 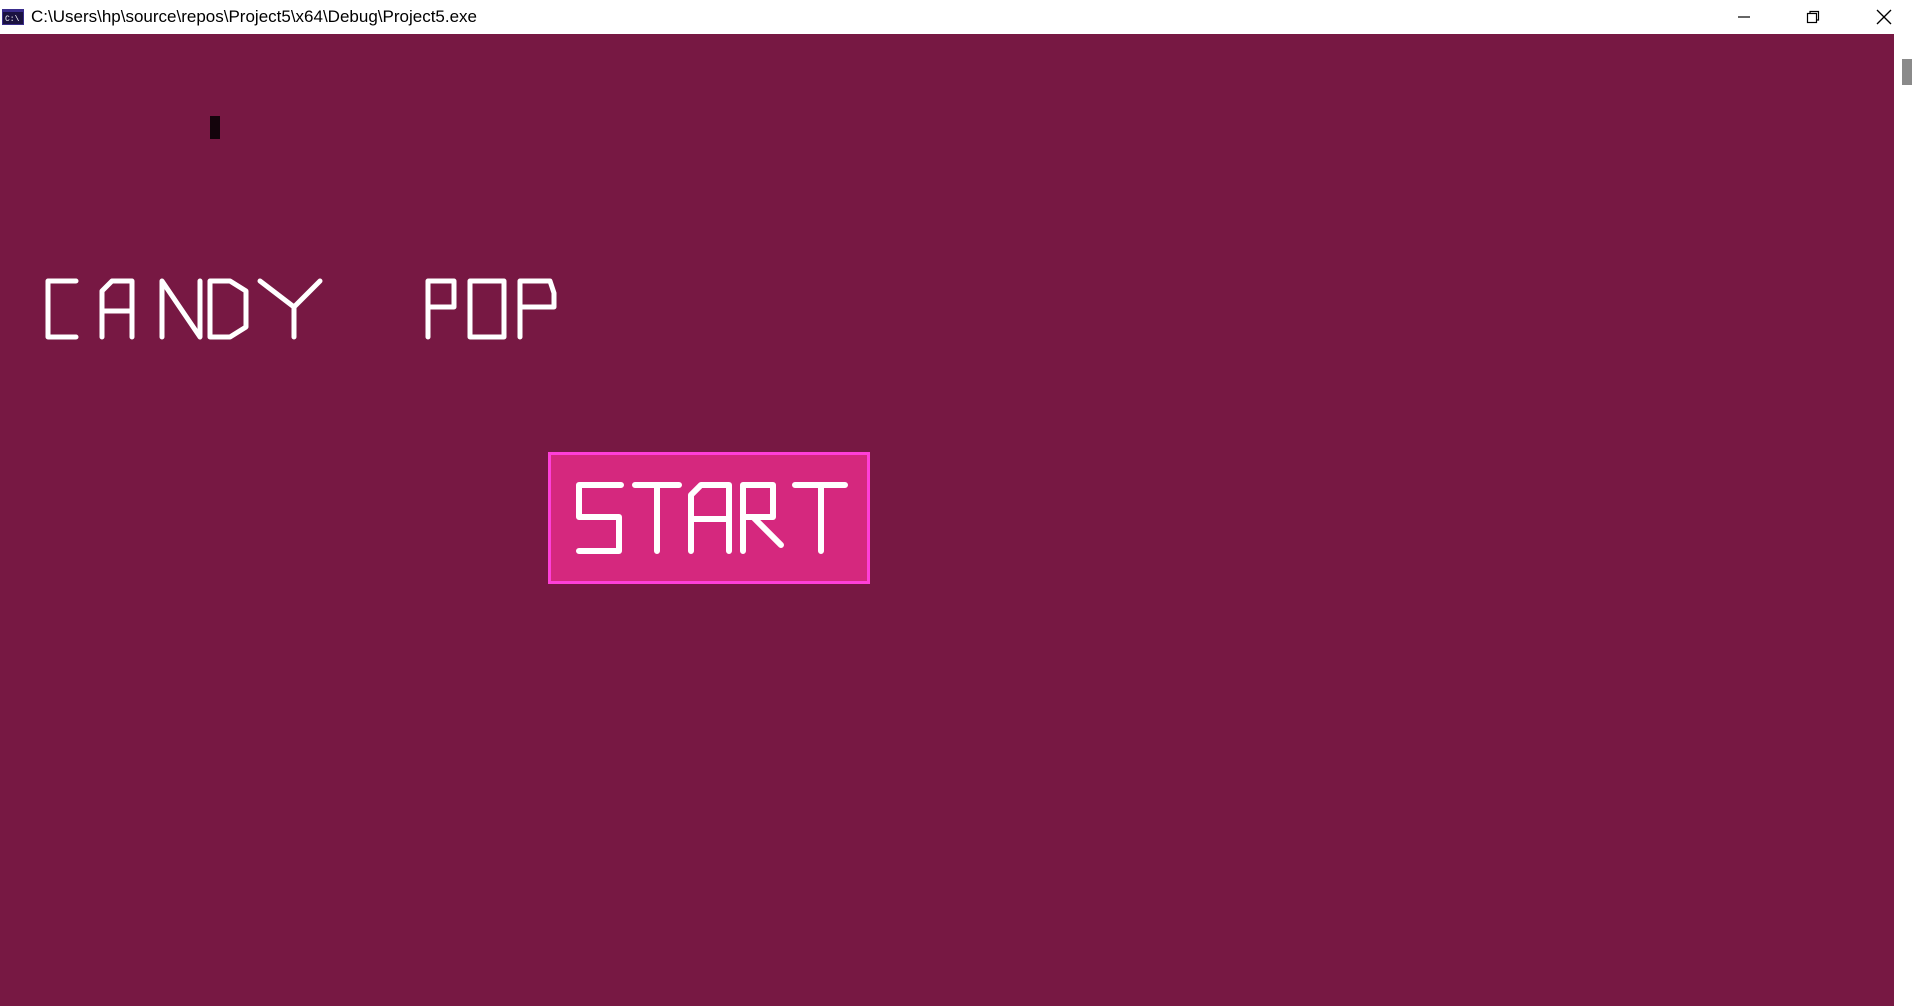 What do you see at coordinates (1907, 520) in the screenshot?
I see `vertical-scrollbar` at bounding box center [1907, 520].